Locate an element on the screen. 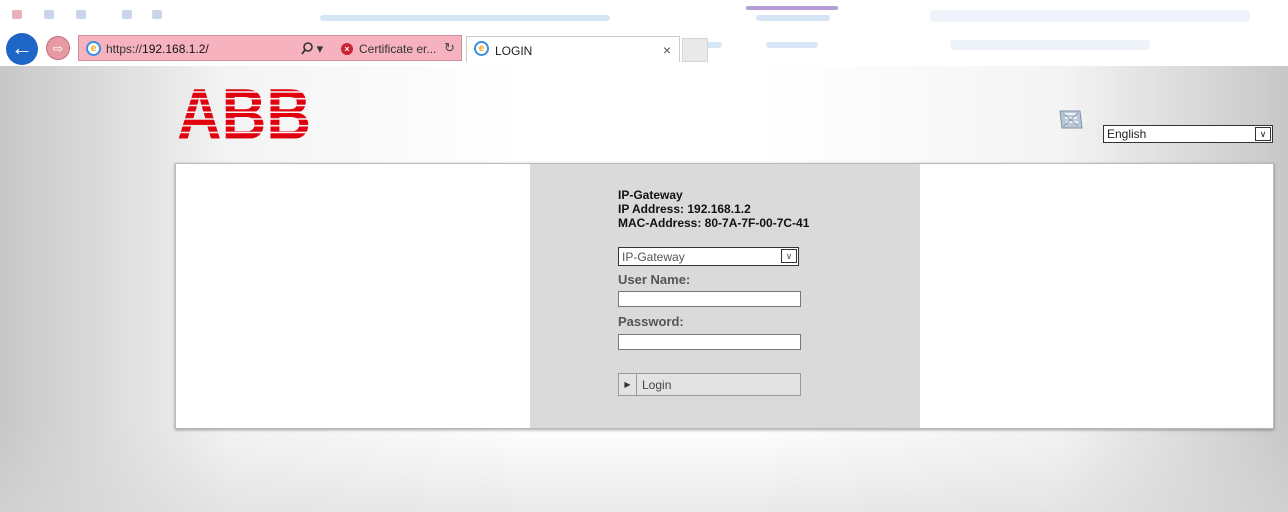 This screenshot has width=1288, height=512. back-button: ← is located at coordinates (22, 49).